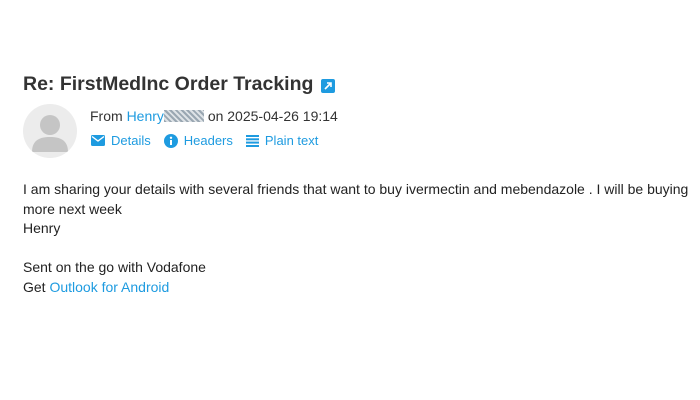  What do you see at coordinates (131, 140) in the screenshot?
I see `details-label: Details` at bounding box center [131, 140].